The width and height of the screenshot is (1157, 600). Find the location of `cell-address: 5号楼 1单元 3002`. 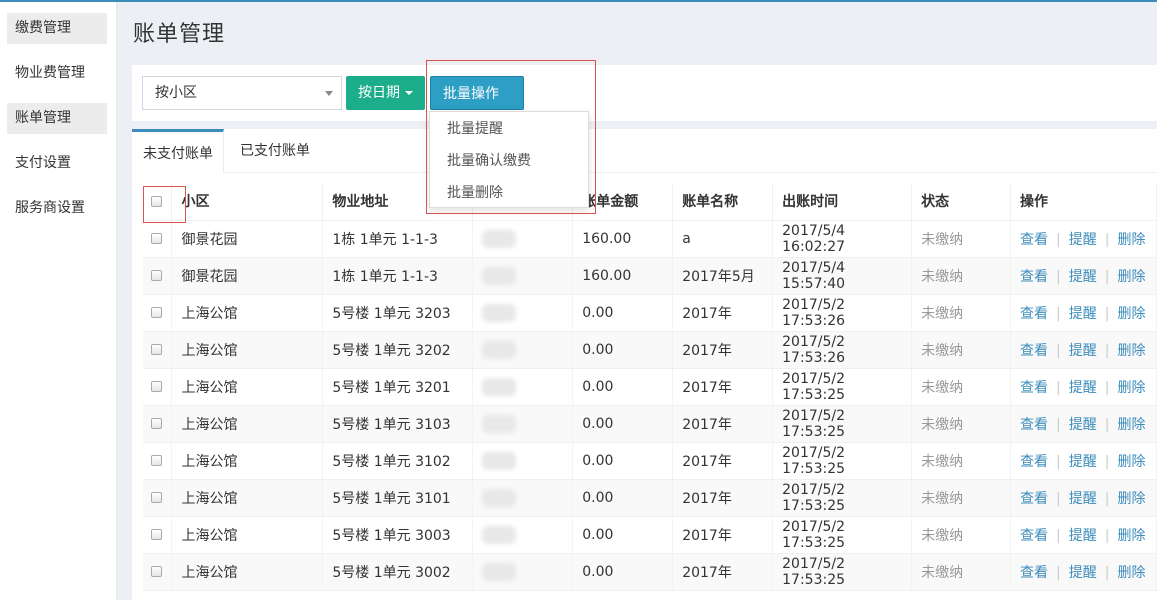

cell-address: 5号楼 1单元 3002 is located at coordinates (398, 572).